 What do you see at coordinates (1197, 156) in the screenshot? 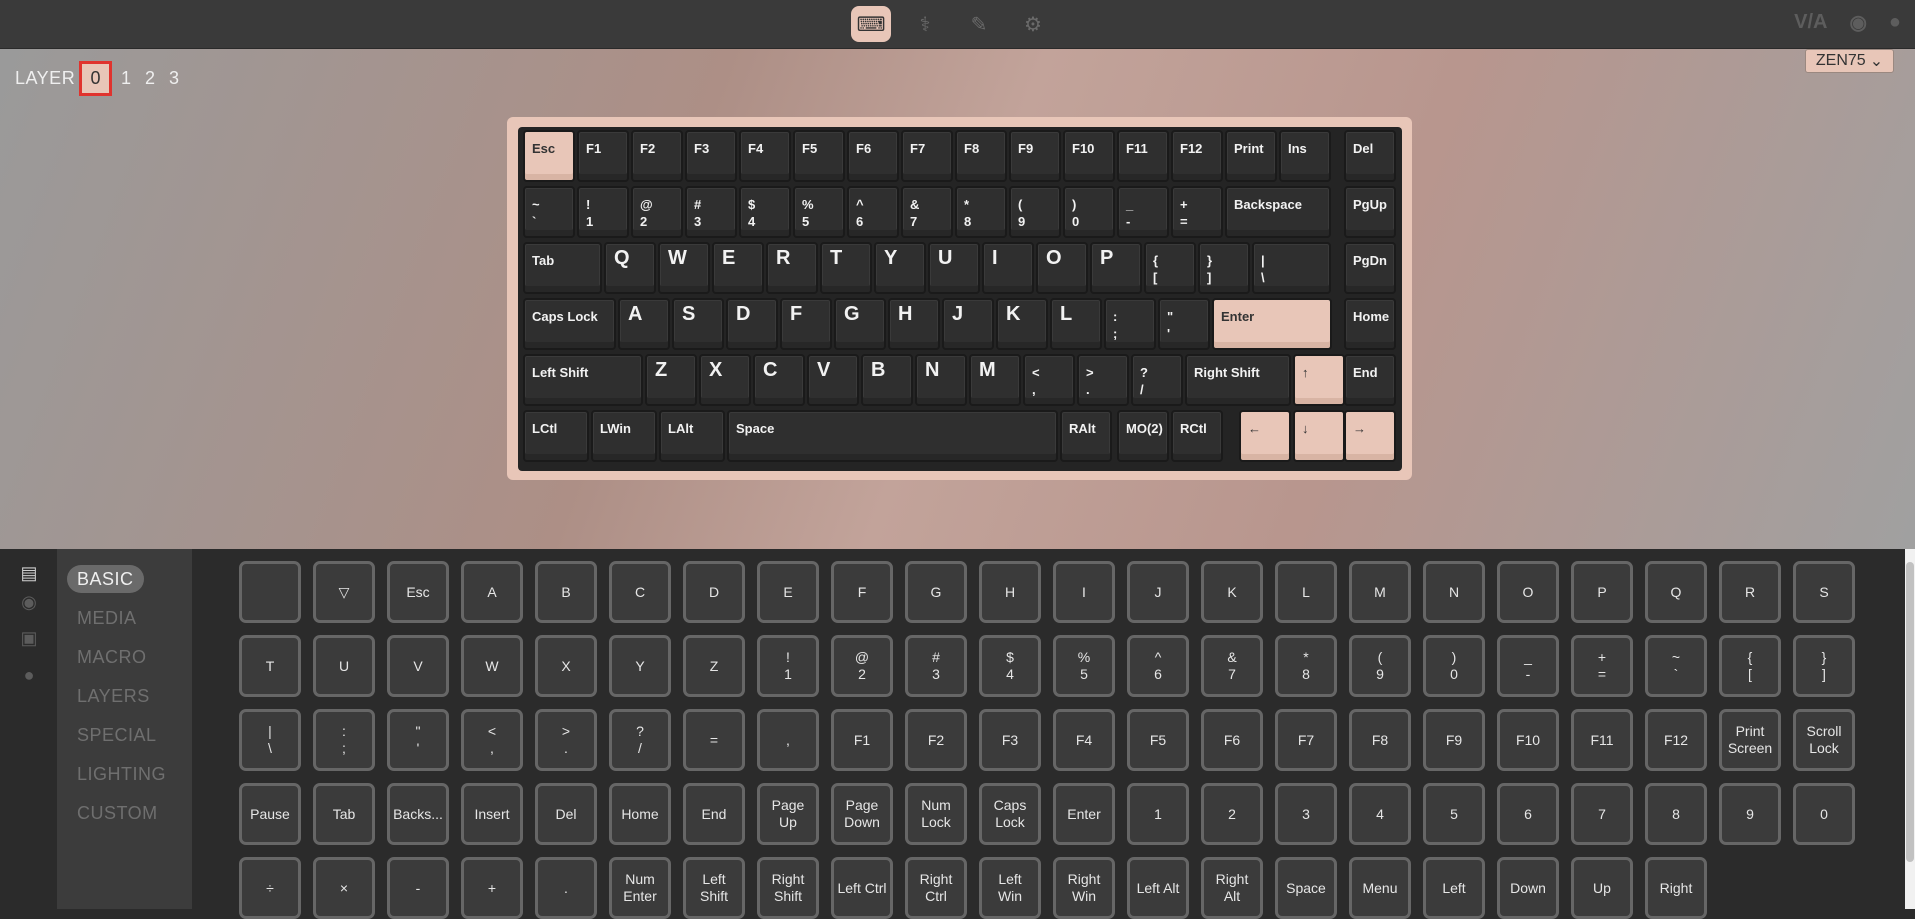
I see `keyboard-key: F12` at bounding box center [1197, 156].